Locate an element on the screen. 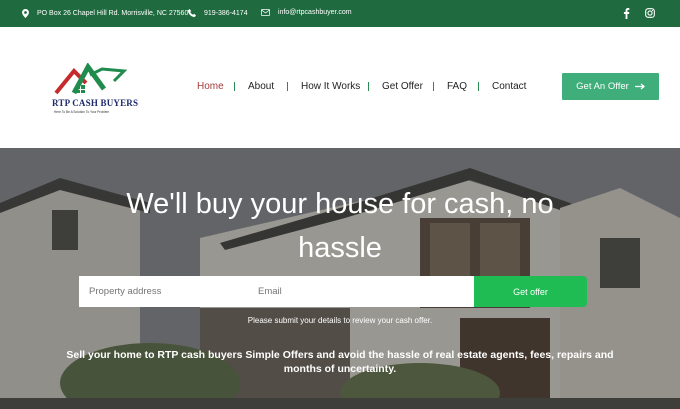 Image resolution: width=680 pixels, height=409 pixels. logo-tagline: Here To Be A Solution To Your Problem is located at coordinates (82, 112).